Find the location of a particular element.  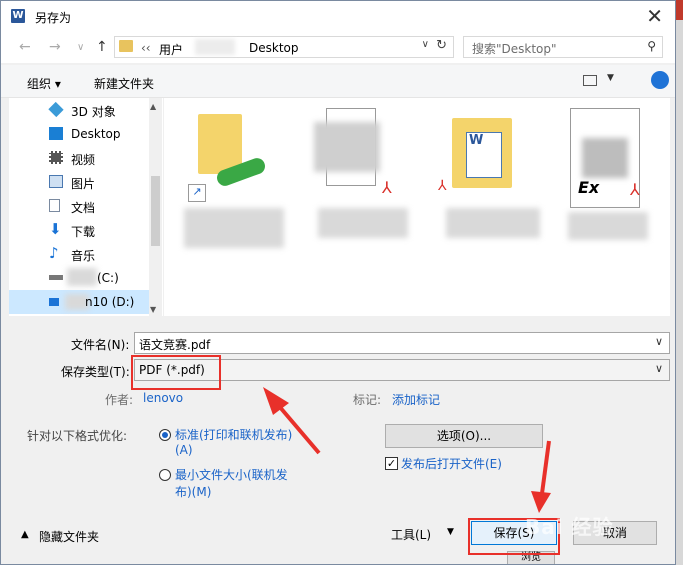

sidebar-item-3d-objects: 3D 对象 is located at coordinates (79, 110).